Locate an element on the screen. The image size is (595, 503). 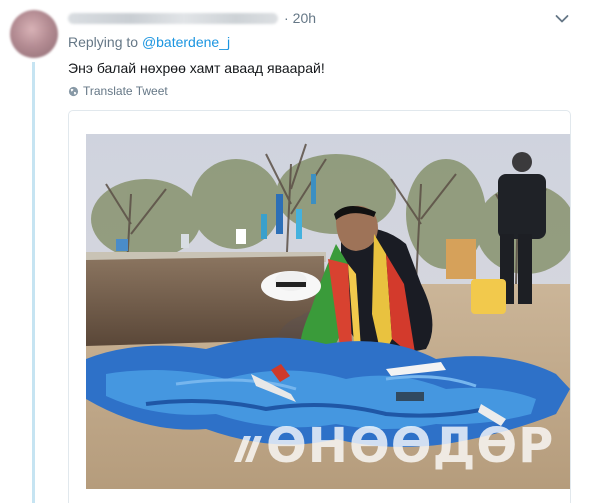
blurred-author-name is located at coordinates (173, 18).